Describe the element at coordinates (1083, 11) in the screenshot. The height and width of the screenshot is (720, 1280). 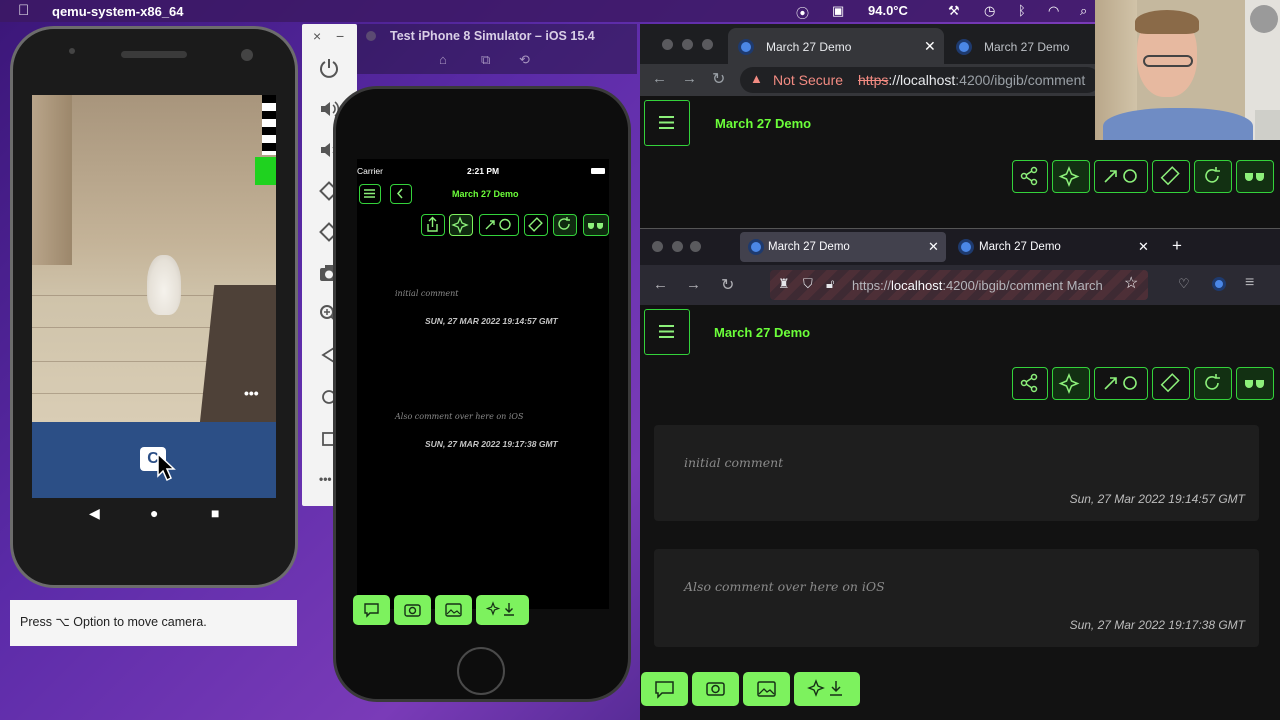
I see `search-icon: ⌕` at that location.